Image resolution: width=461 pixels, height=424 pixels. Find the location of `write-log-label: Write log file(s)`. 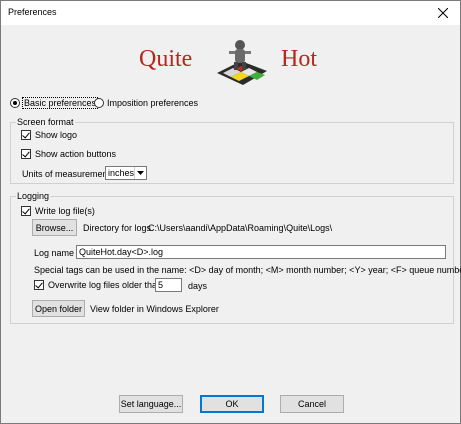

write-log-label: Write log file(s) is located at coordinates (65, 211).